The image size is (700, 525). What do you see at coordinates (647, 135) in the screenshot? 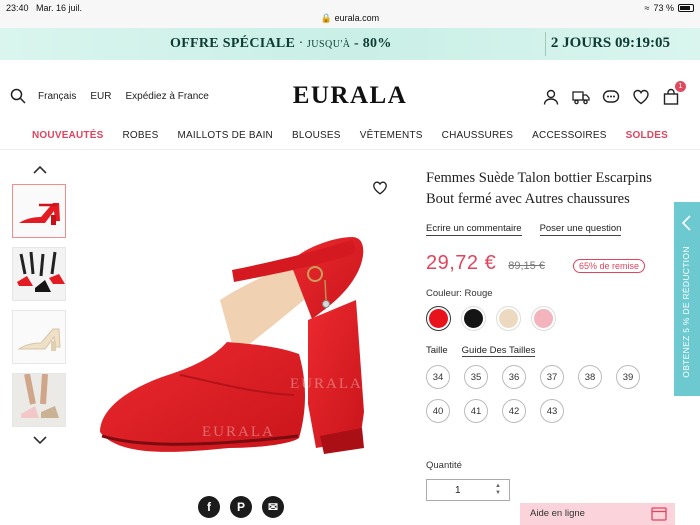
I see `nav-item-soldes: SOLDES` at bounding box center [647, 135].